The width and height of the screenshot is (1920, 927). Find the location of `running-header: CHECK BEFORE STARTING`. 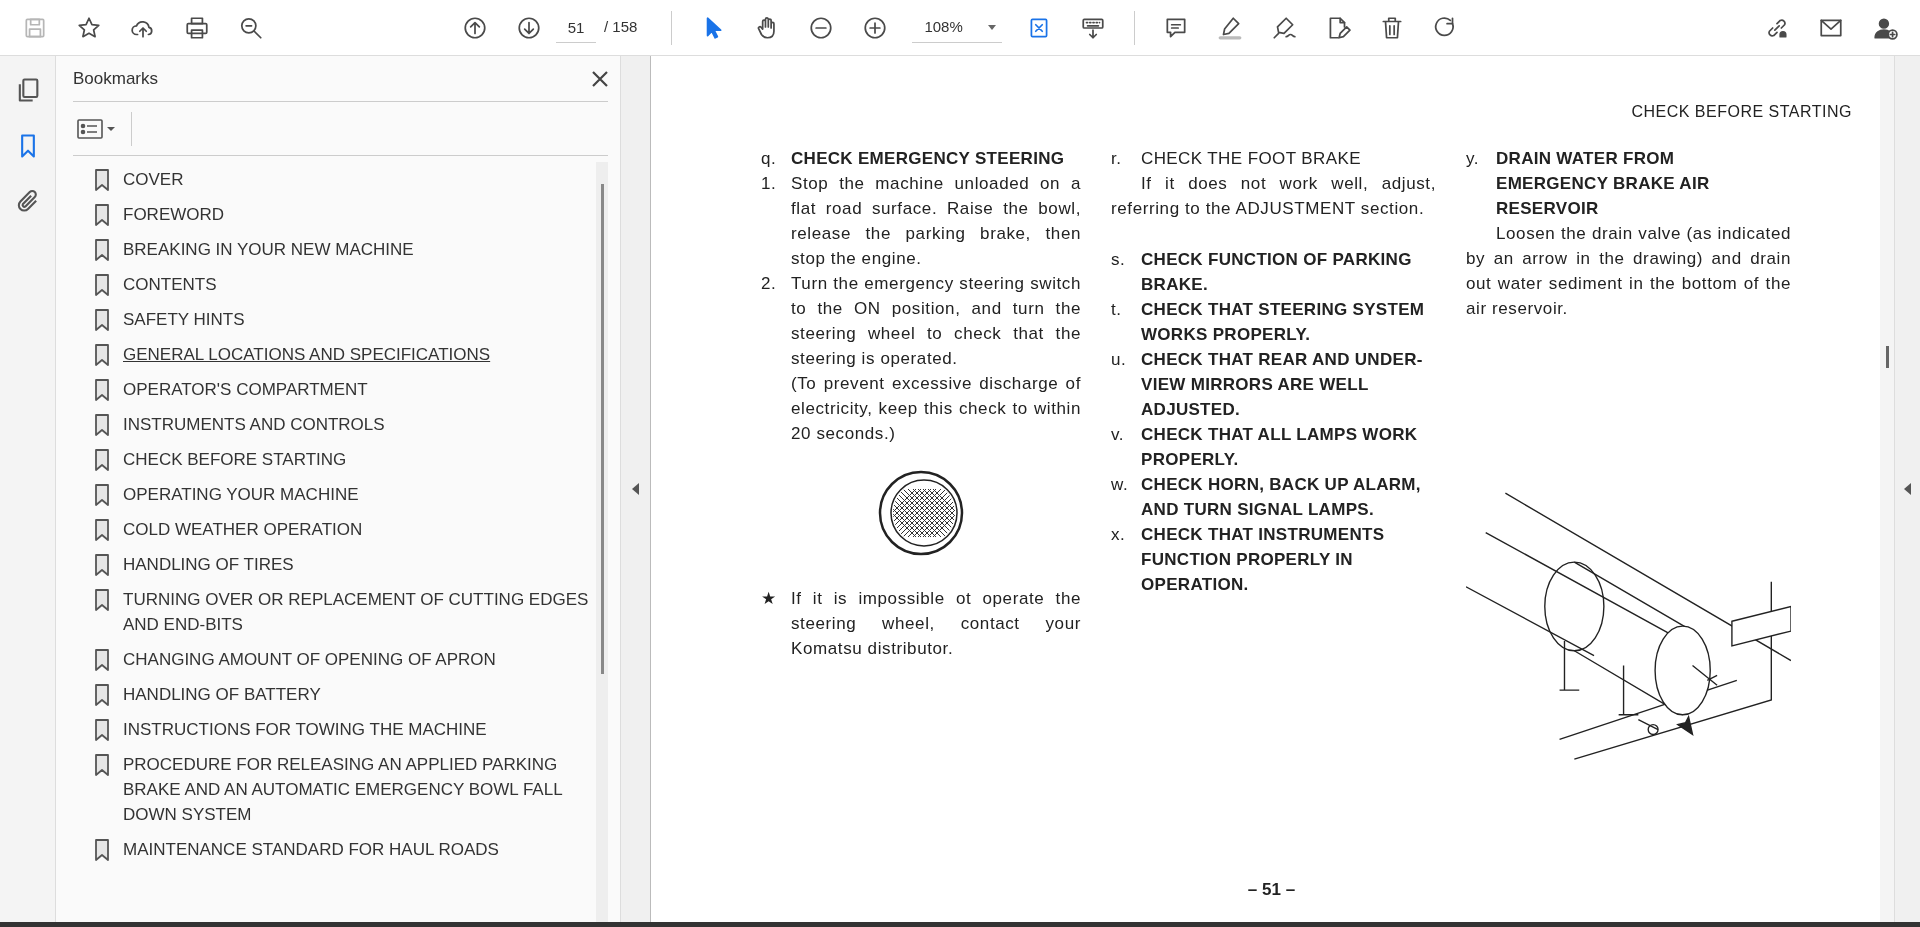

running-header: CHECK BEFORE STARTING is located at coordinates (1741, 112).